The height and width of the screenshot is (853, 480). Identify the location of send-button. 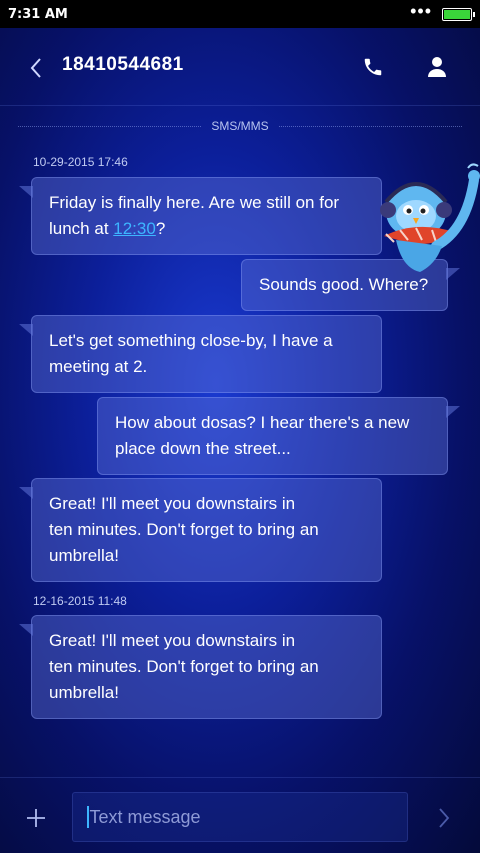
(444, 818).